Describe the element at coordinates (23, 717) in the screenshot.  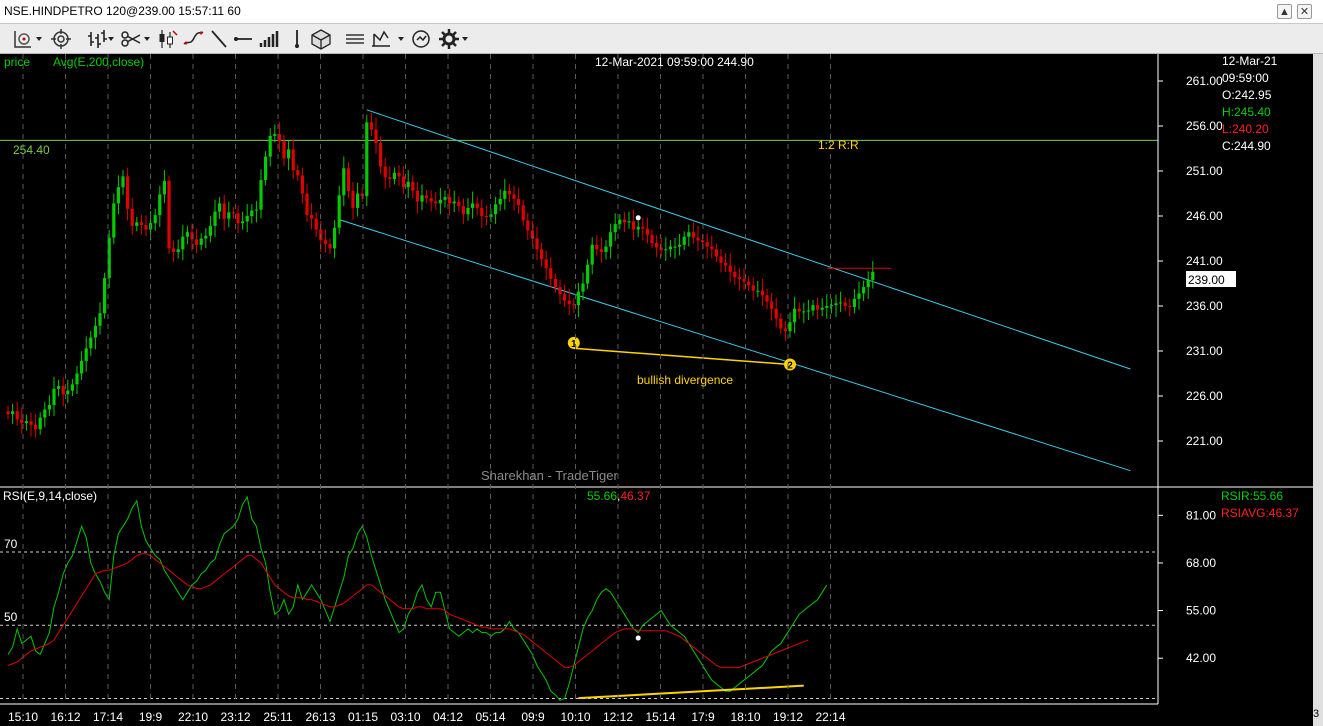
I see `x-tick-label: 15:10` at that location.